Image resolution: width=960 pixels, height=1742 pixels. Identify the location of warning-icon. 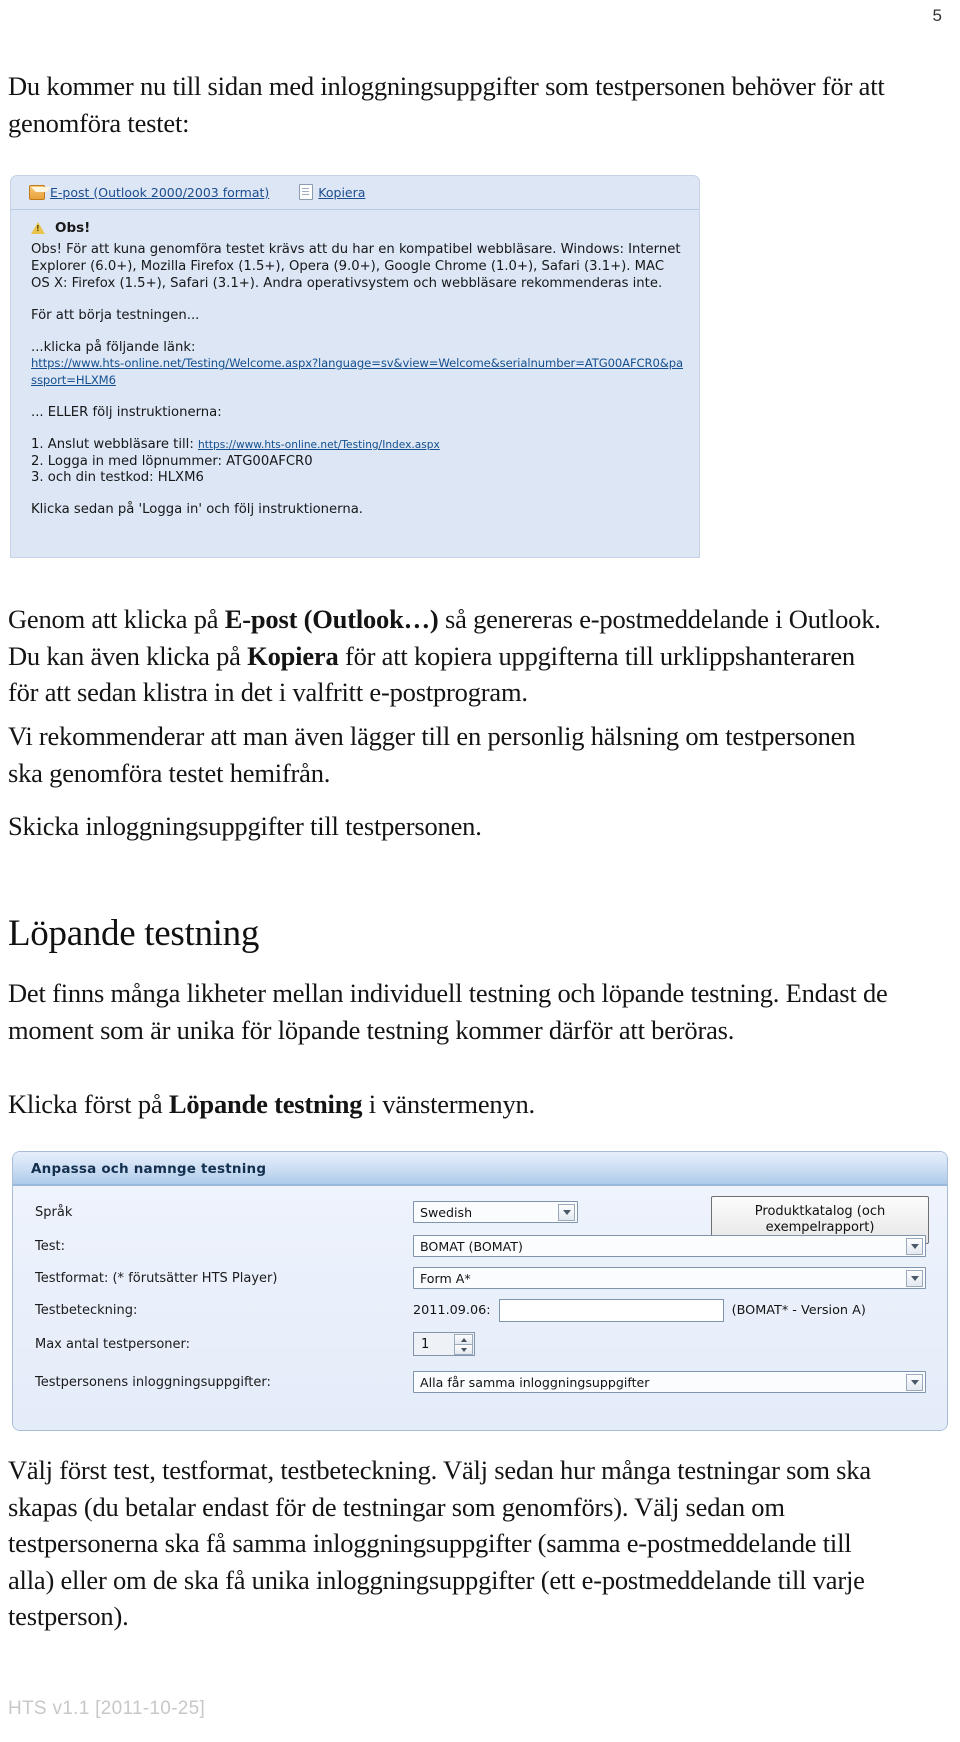
(38, 228).